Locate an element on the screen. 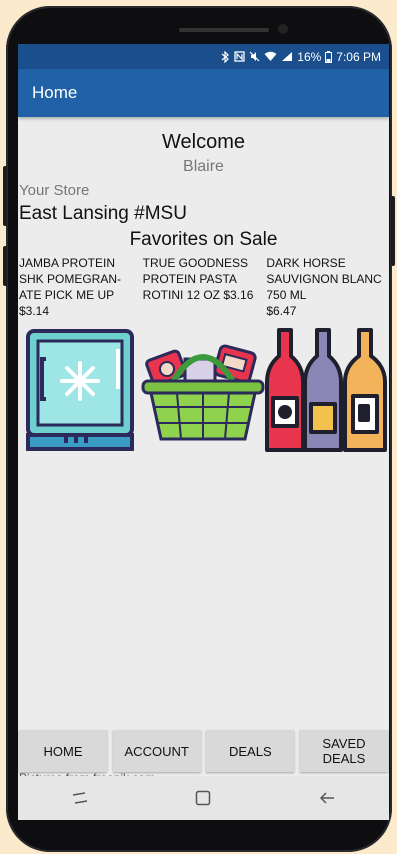  store-name: East Lansing #MSU is located at coordinates (203, 214).